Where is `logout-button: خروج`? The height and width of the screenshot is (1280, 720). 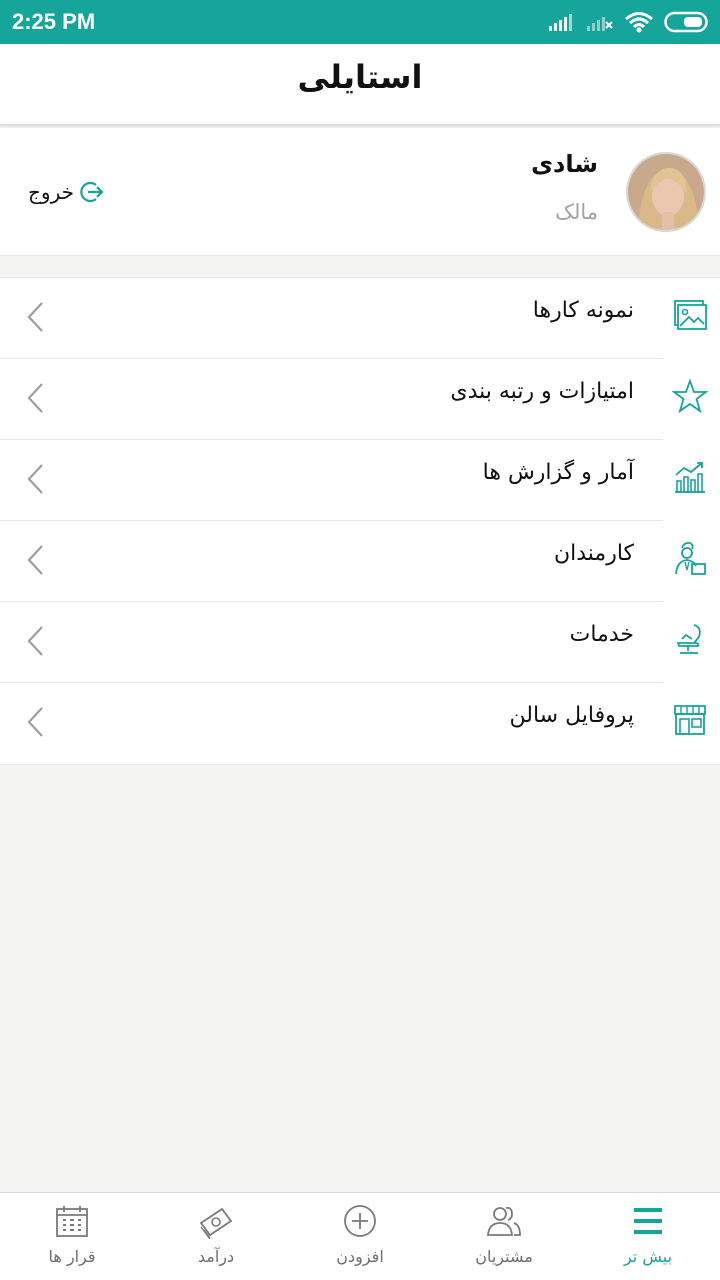
logout-button: خروج is located at coordinates (66, 192).